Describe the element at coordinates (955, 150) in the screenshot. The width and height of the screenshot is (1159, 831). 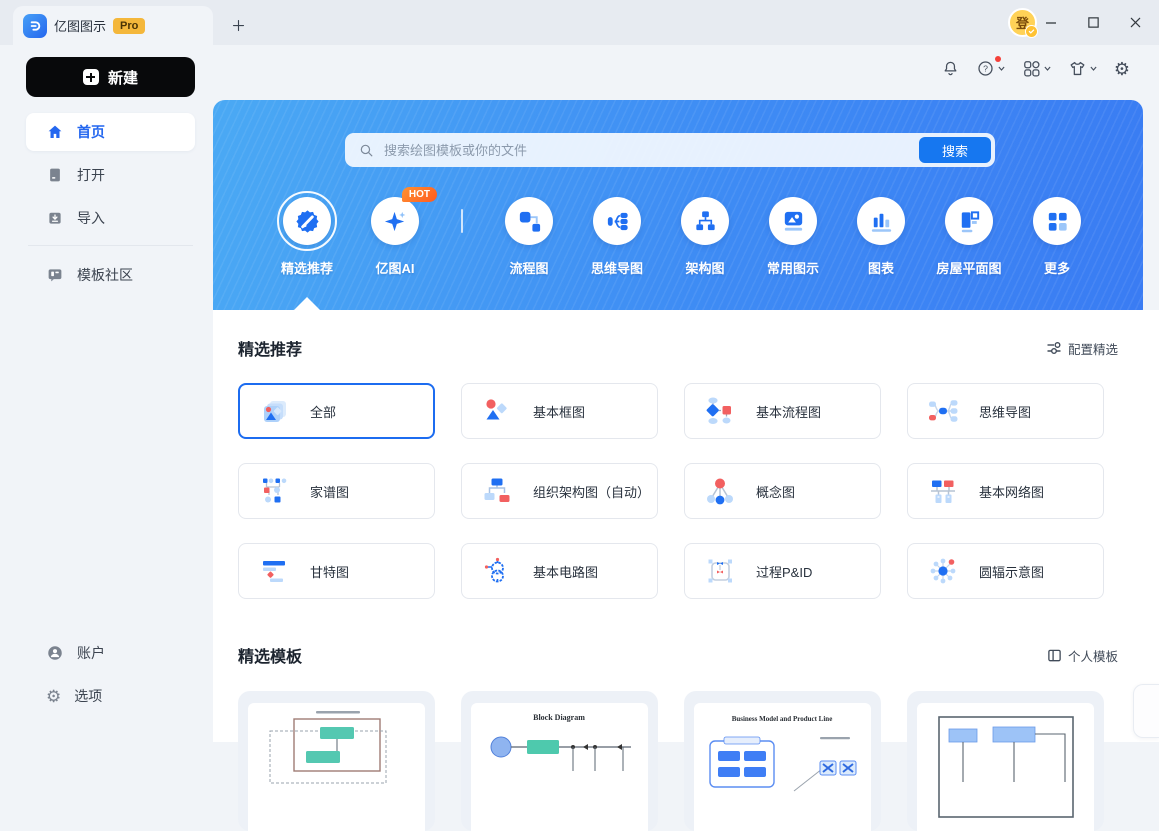
I see `search-button: 搜索` at that location.